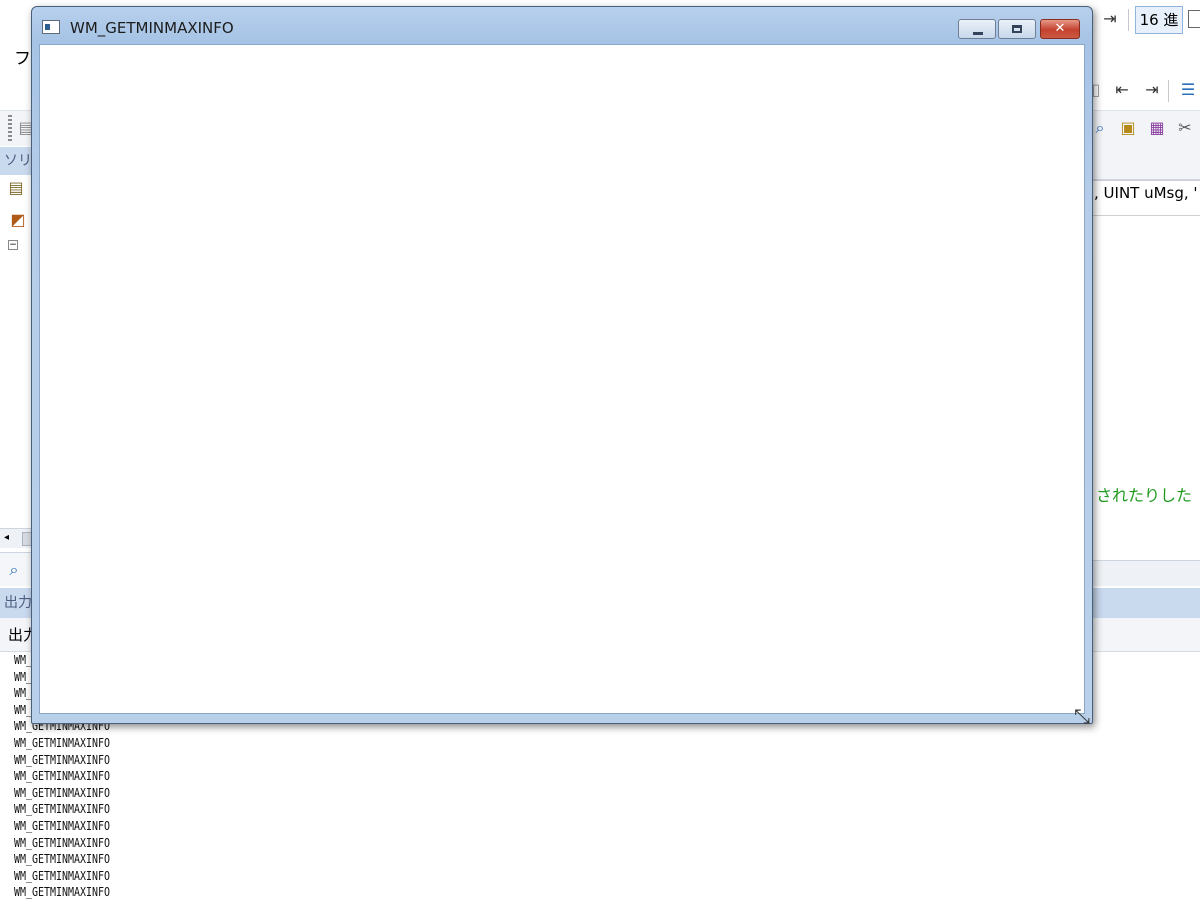 The width and height of the screenshot is (1200, 916). I want to click on window-title: WM_GETMINMAXINFO, so click(152, 28).